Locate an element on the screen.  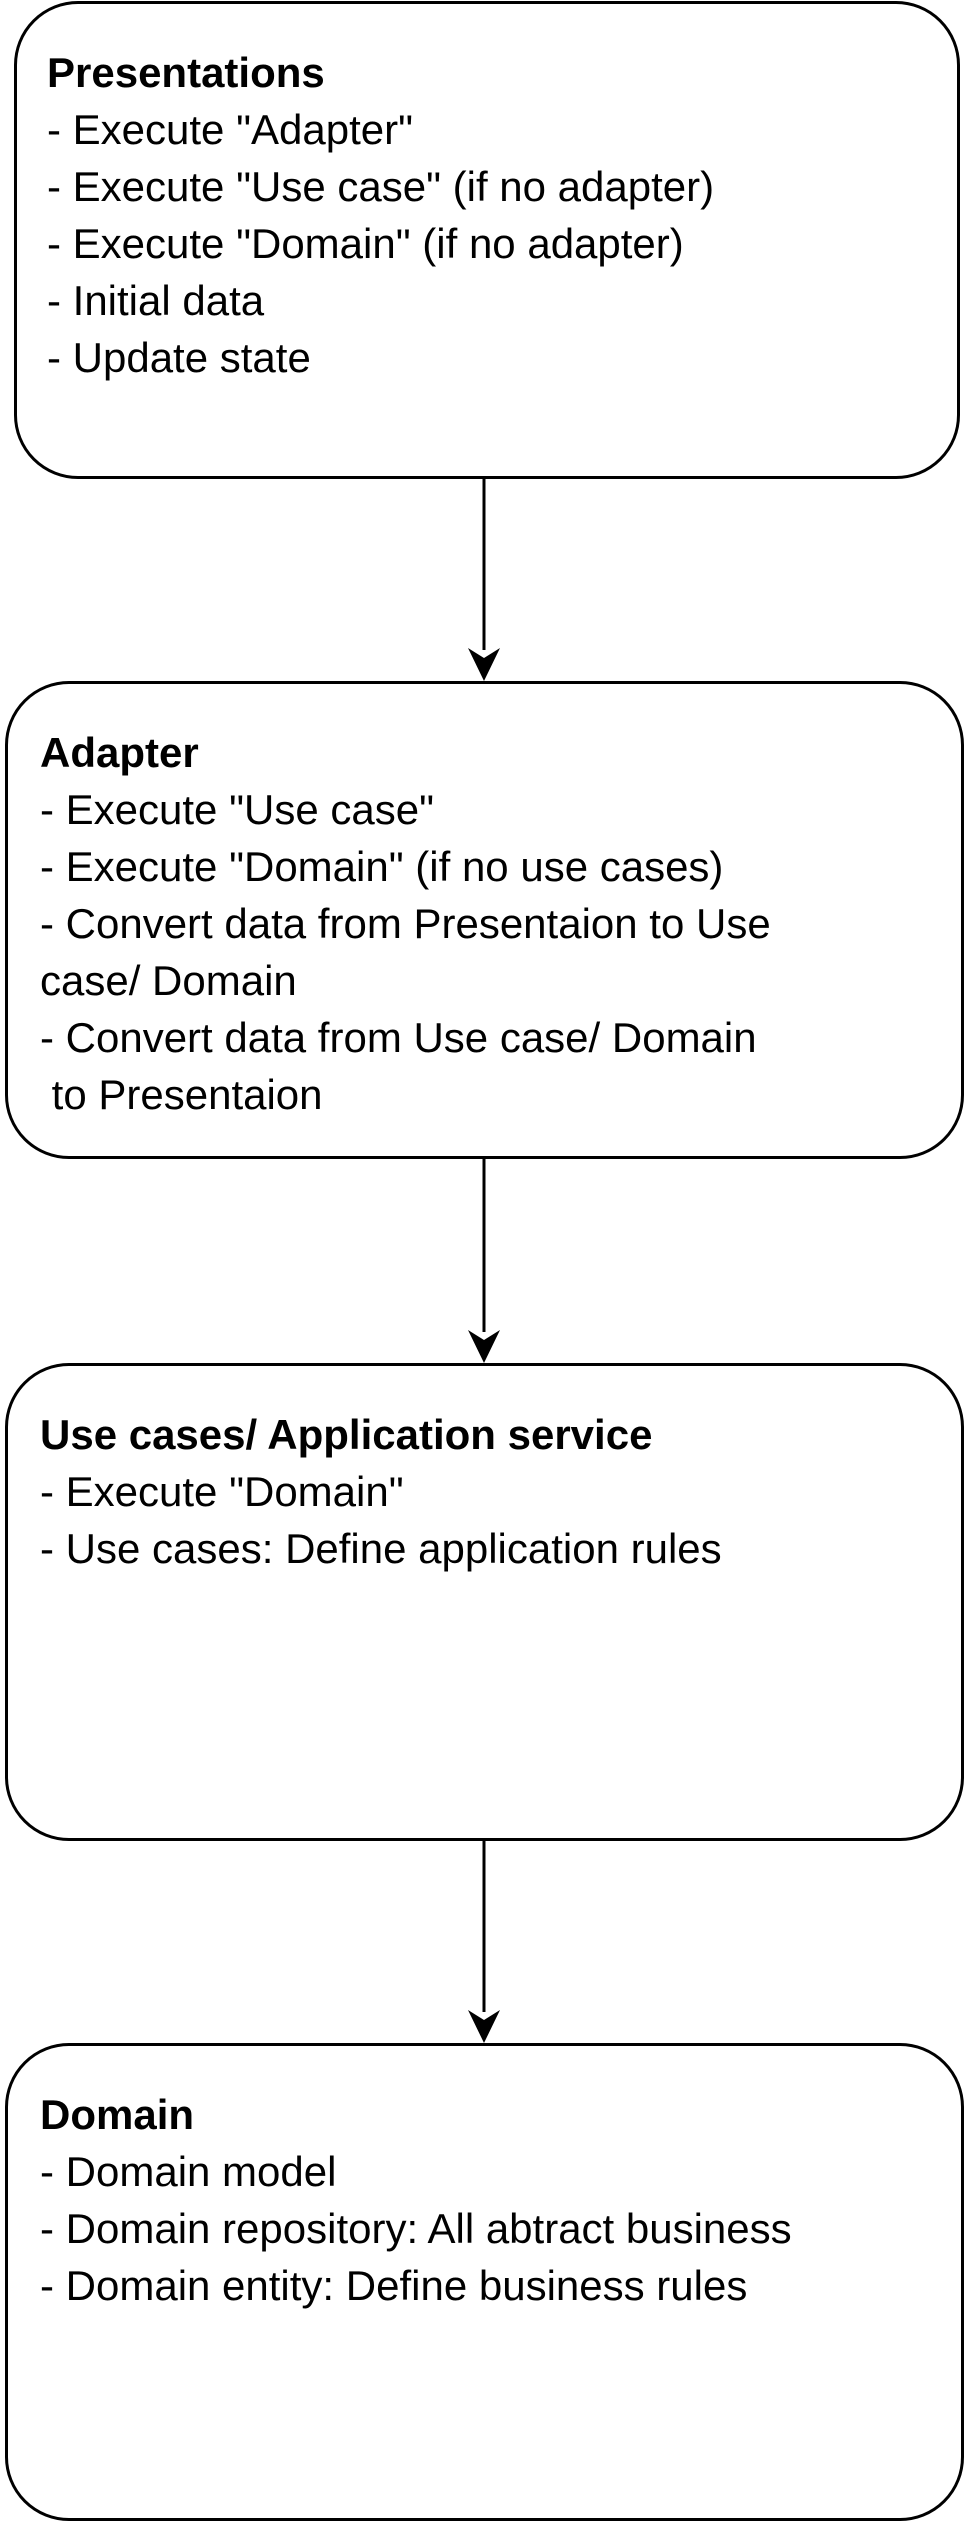
arrow-usecases-to-domain is located at coordinates (484, 1942).